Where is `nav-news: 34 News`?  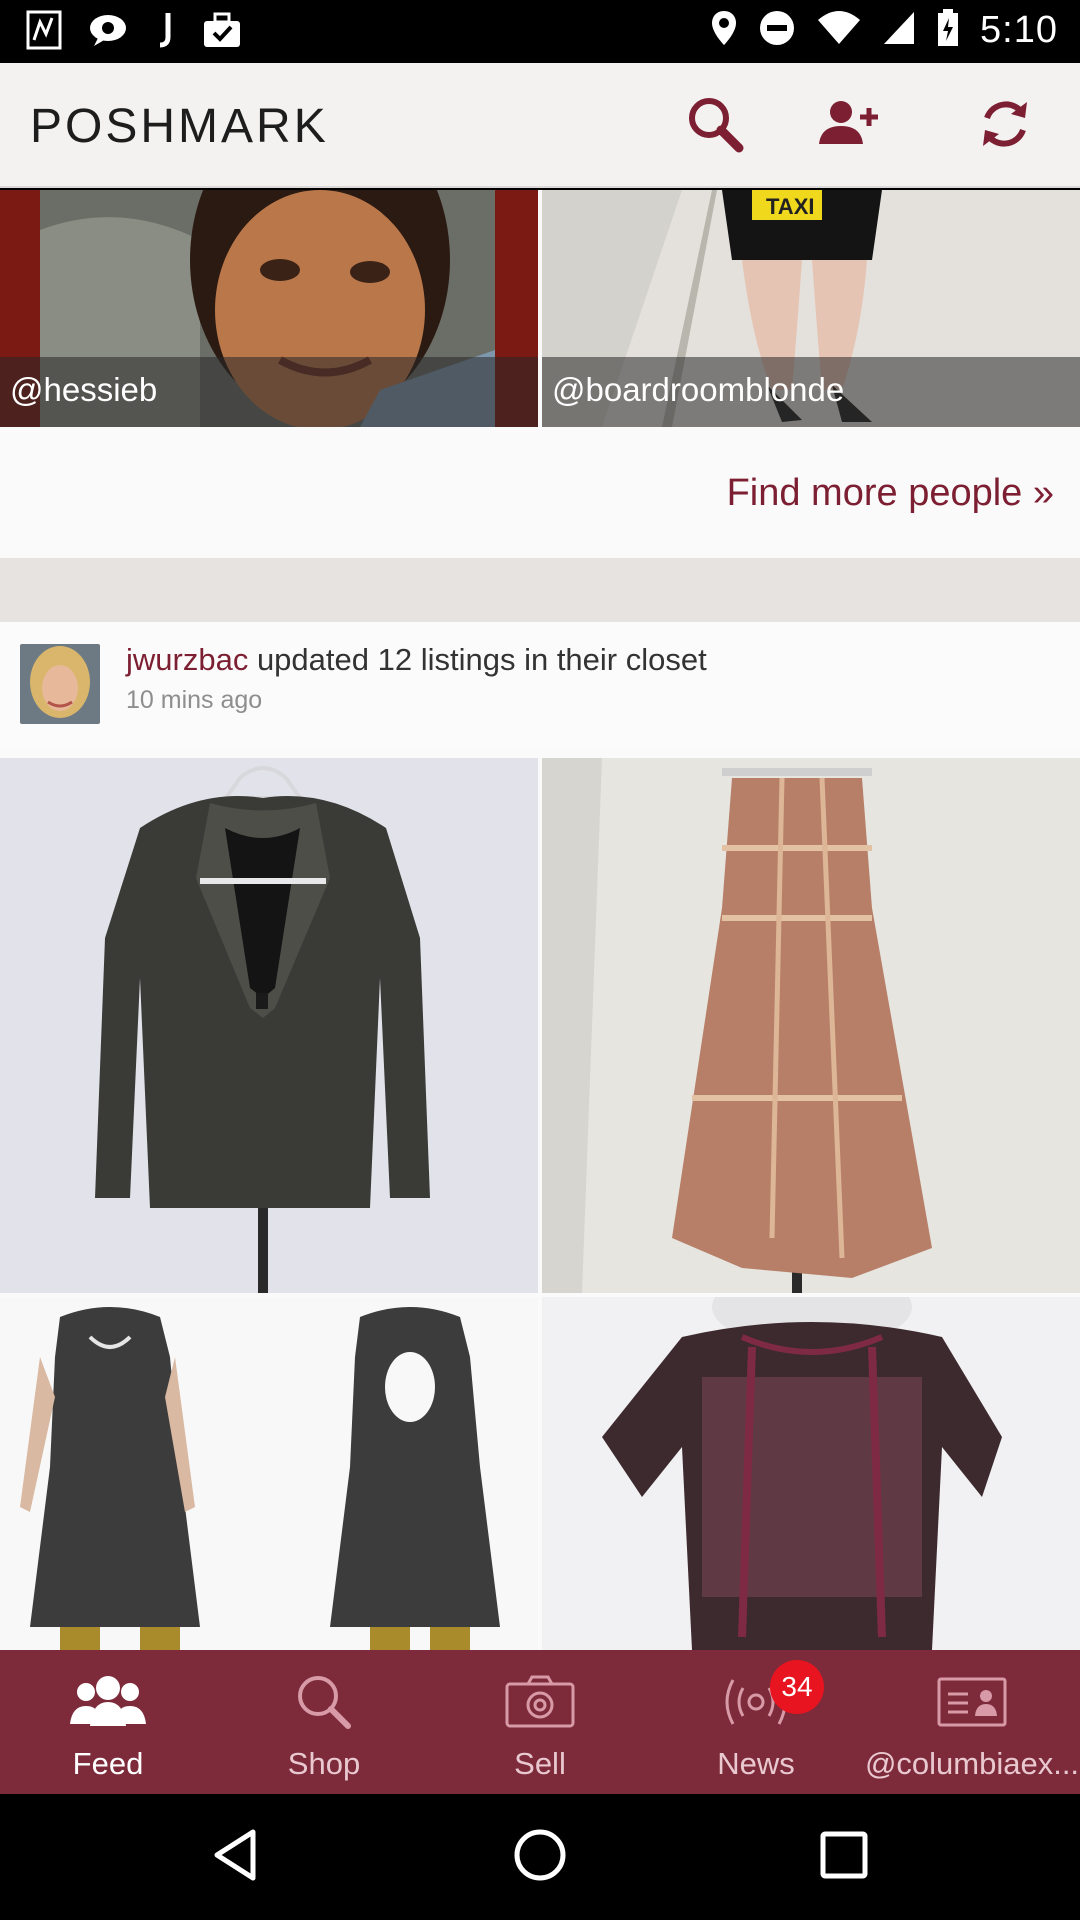
nav-news: 34 News is located at coordinates (756, 1722).